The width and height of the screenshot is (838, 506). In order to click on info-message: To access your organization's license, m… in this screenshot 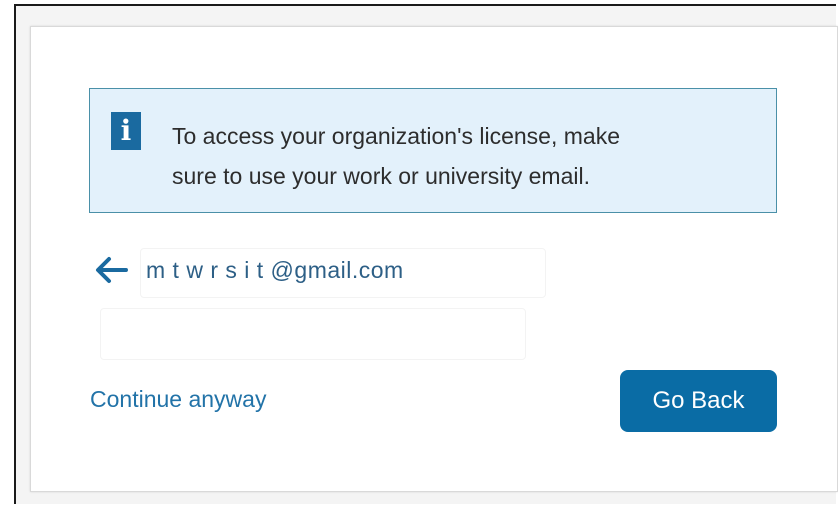, I will do `click(467, 156)`.